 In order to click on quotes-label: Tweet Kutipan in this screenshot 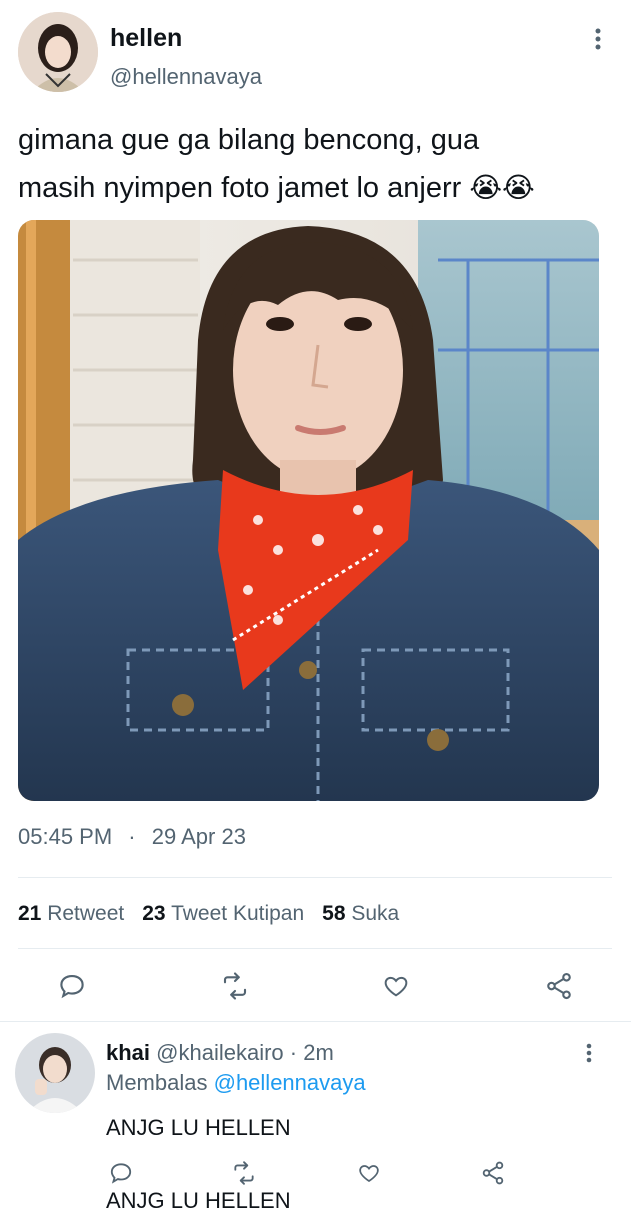, I will do `click(238, 913)`.